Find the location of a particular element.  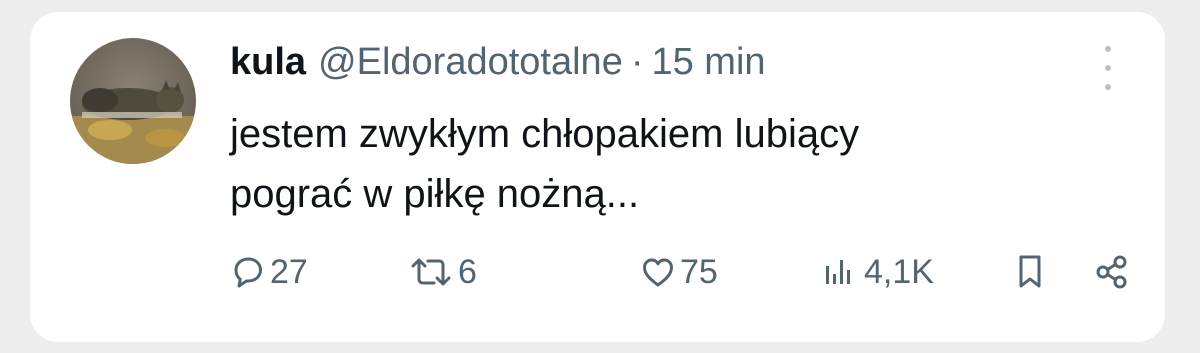

avatar is located at coordinates (133, 101).